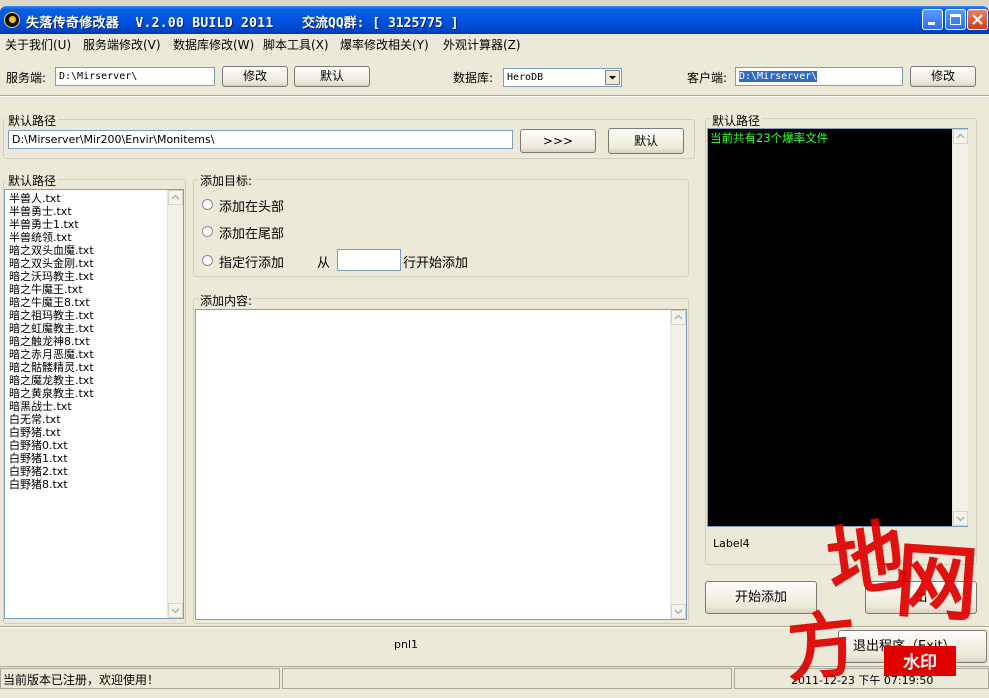  I want to click on status-panel-time: 2011-12-23 下午 07:19:50, so click(861, 678).